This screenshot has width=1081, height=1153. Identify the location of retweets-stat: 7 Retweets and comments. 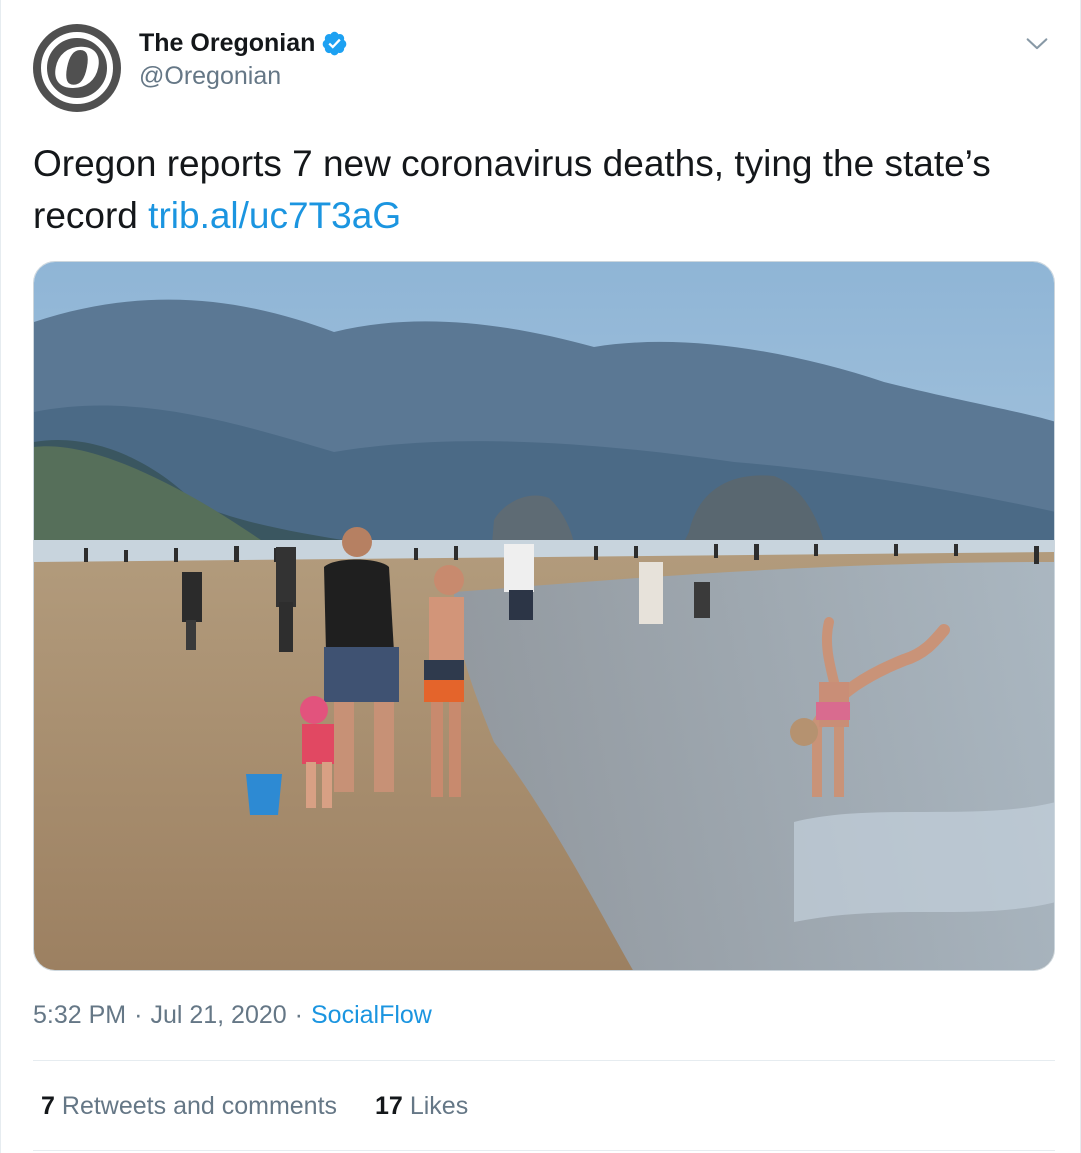
(189, 1106).